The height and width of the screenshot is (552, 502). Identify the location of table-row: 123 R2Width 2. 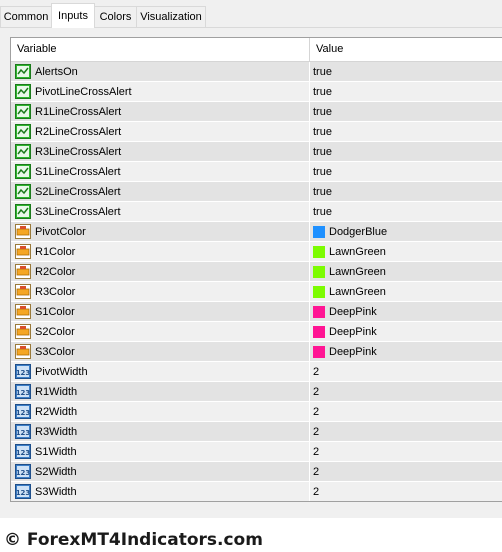
(256, 412).